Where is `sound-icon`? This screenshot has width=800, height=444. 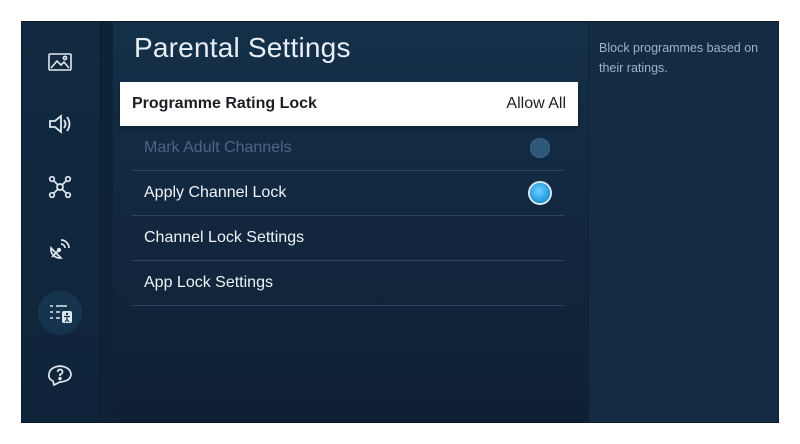 sound-icon is located at coordinates (60, 124).